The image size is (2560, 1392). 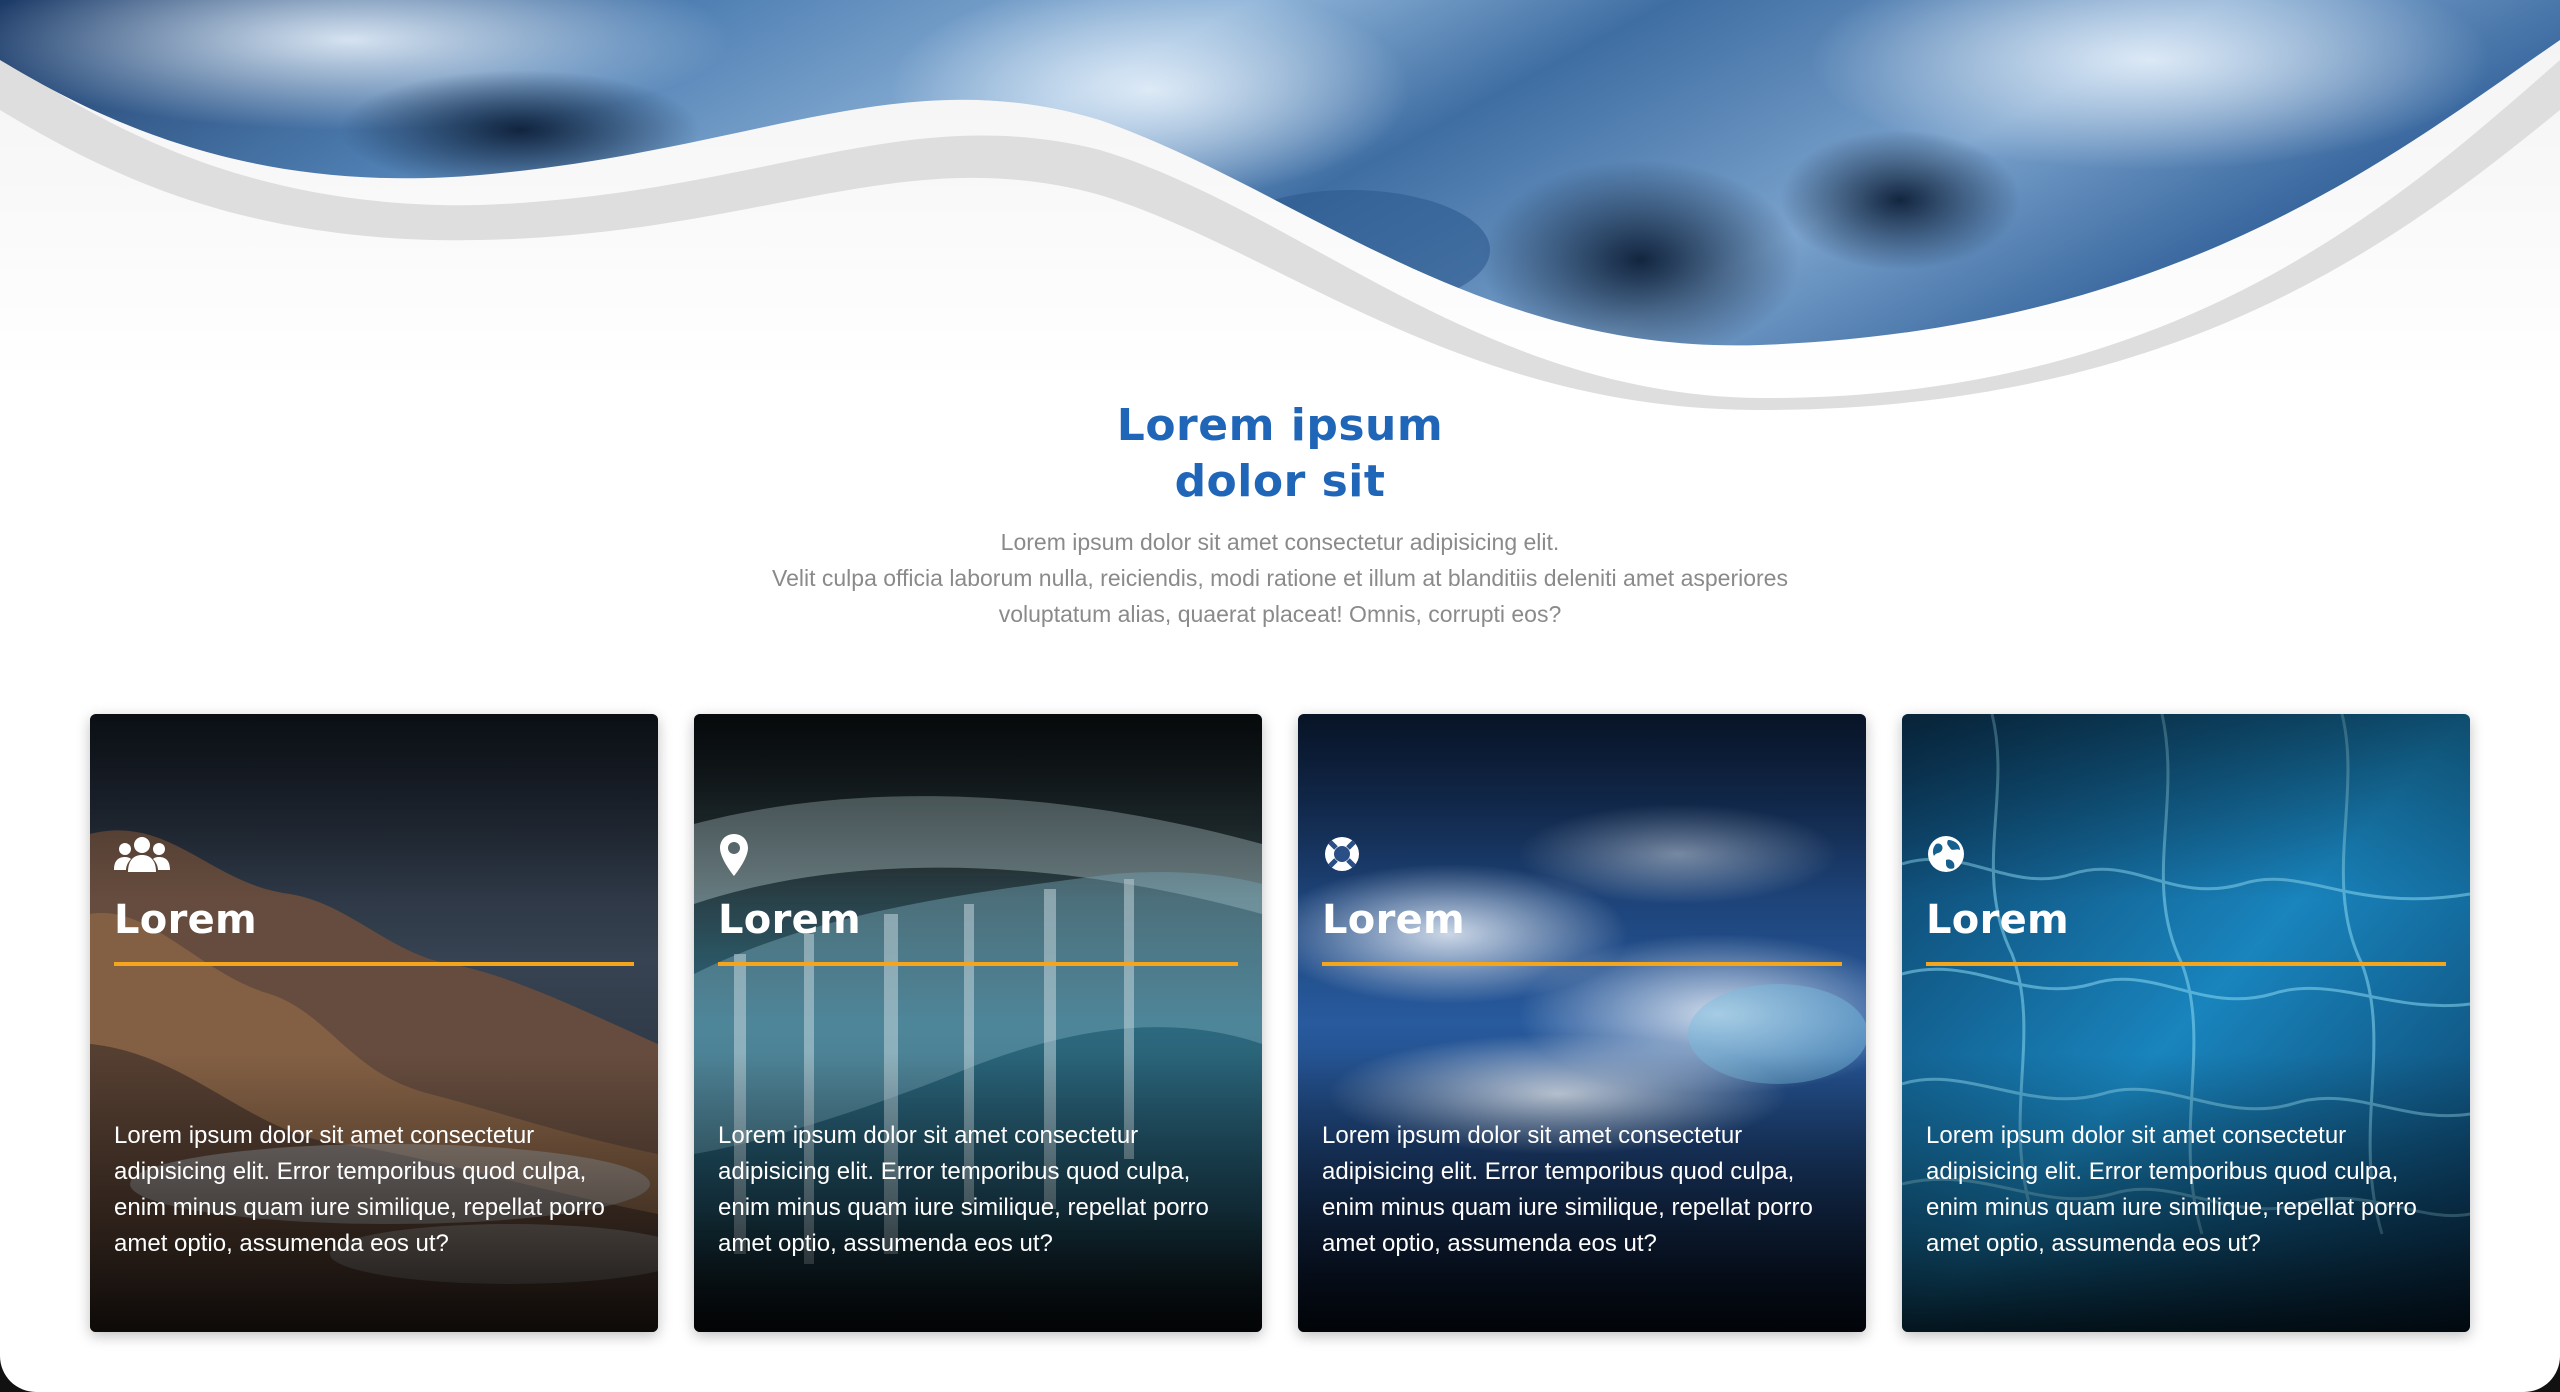 What do you see at coordinates (1280, 425) in the screenshot?
I see `section-title-line1: Lorem ipsum` at bounding box center [1280, 425].